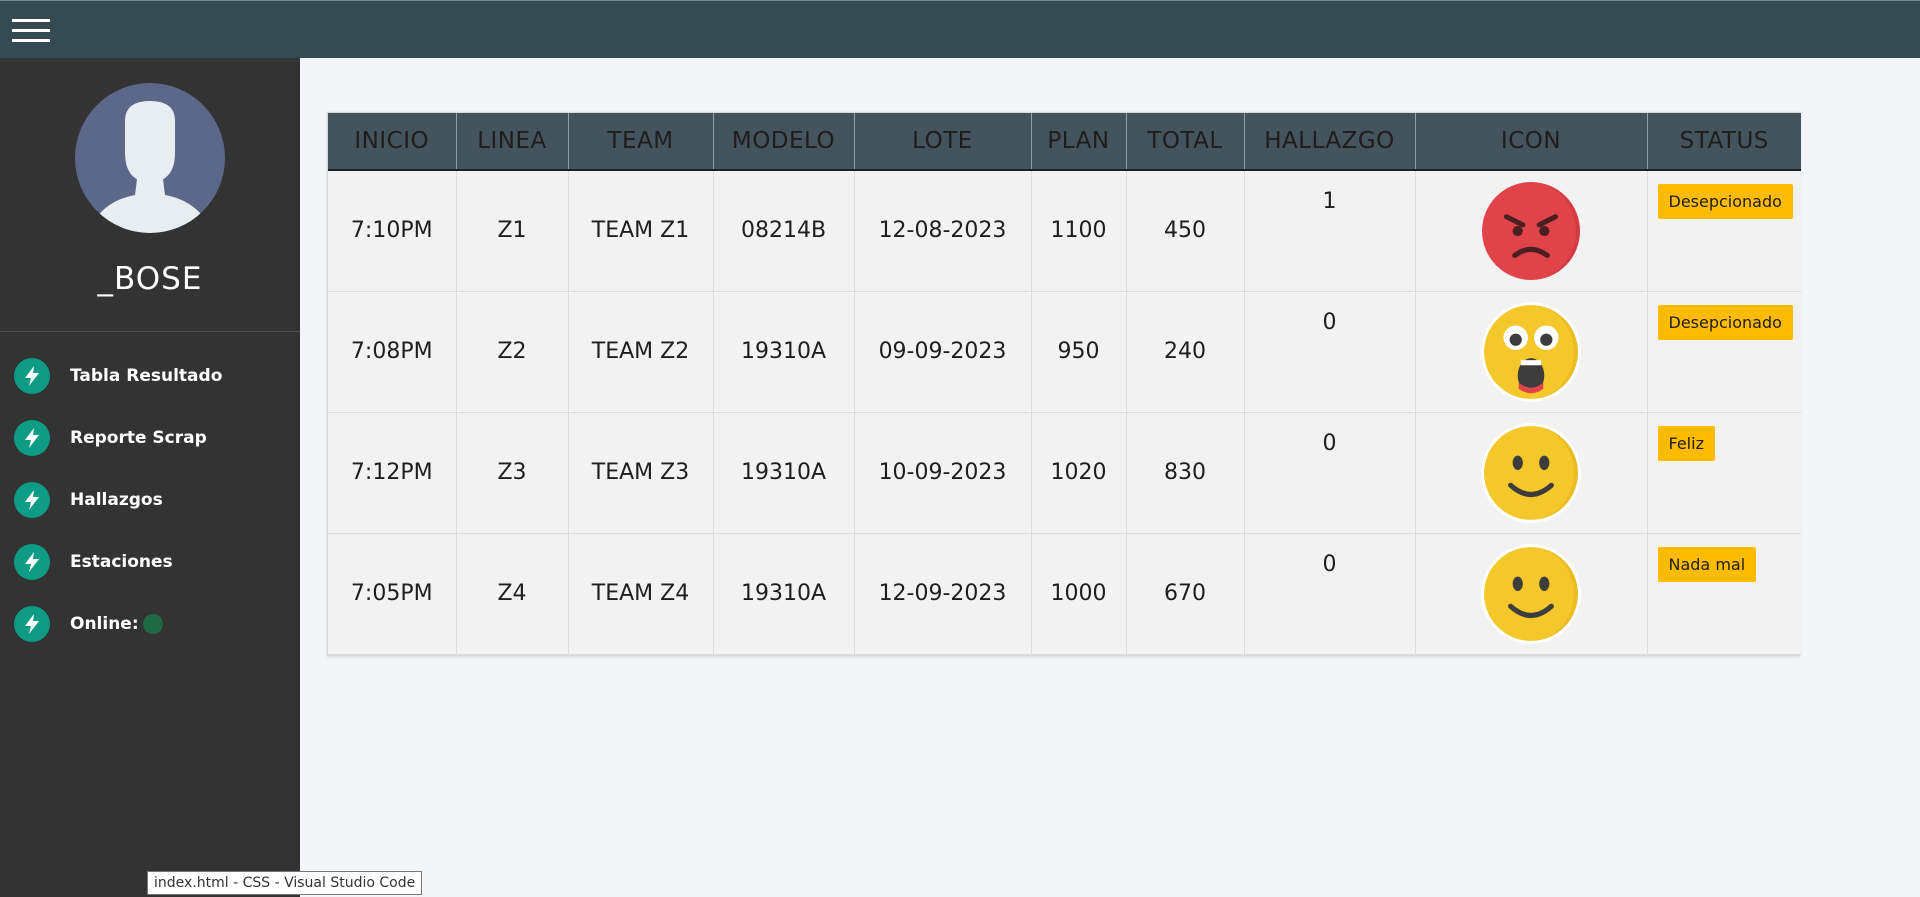  I want to click on sidebar-item-label: Tabla Resultado, so click(146, 376).